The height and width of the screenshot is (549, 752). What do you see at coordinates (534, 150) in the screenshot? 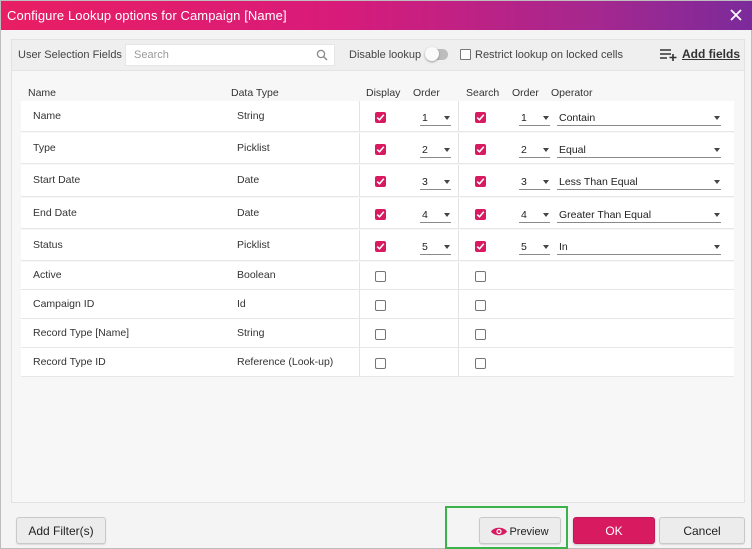
I see `search-order-select: 2` at bounding box center [534, 150].